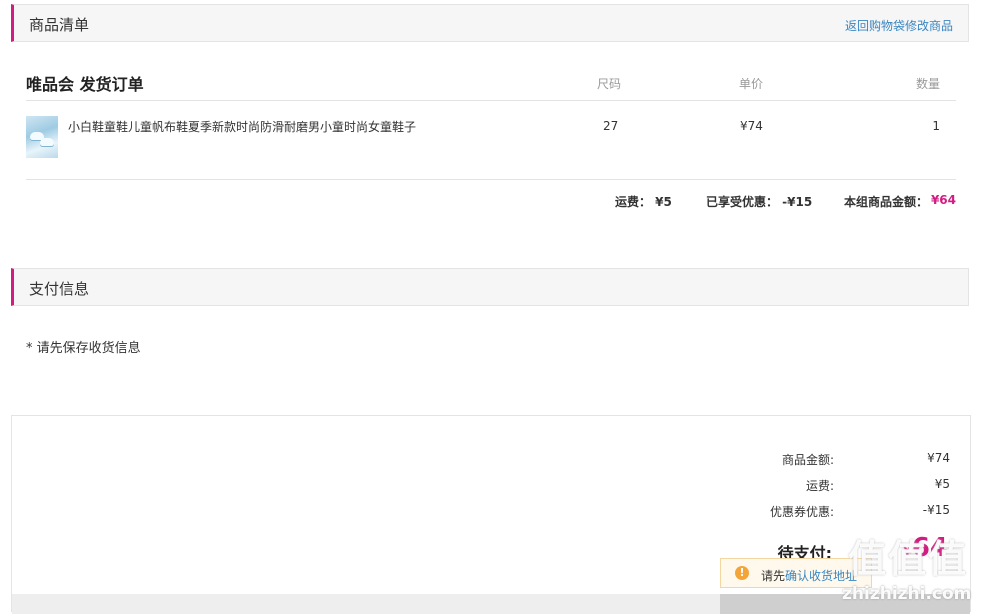  Describe the element at coordinates (942, 484) in the screenshot. I see `shipping-value: ¥5` at that location.